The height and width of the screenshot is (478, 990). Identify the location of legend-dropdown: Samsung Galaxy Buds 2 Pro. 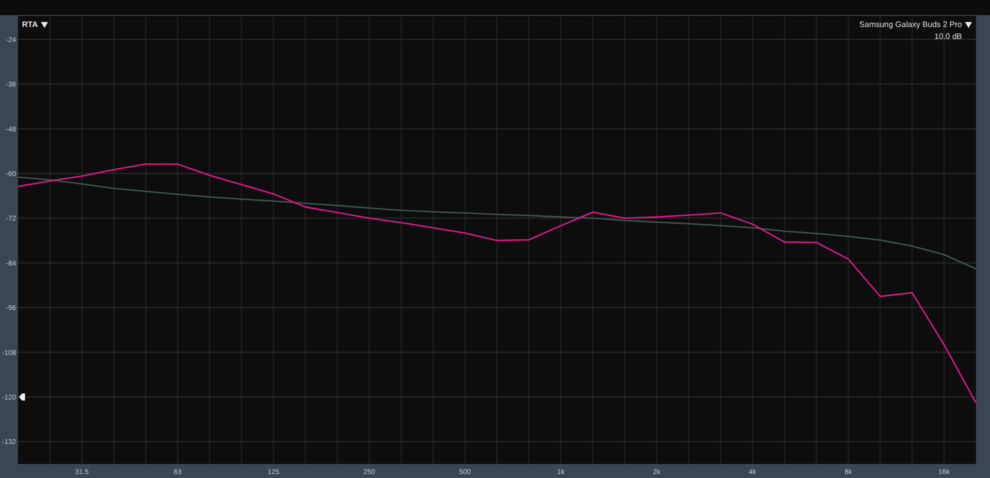
(915, 24).